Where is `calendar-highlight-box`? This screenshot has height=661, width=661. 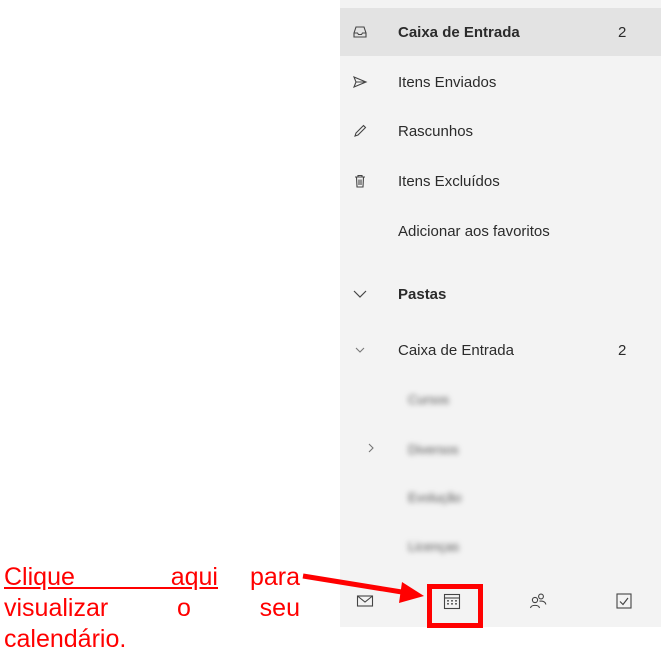 calendar-highlight-box is located at coordinates (455, 606).